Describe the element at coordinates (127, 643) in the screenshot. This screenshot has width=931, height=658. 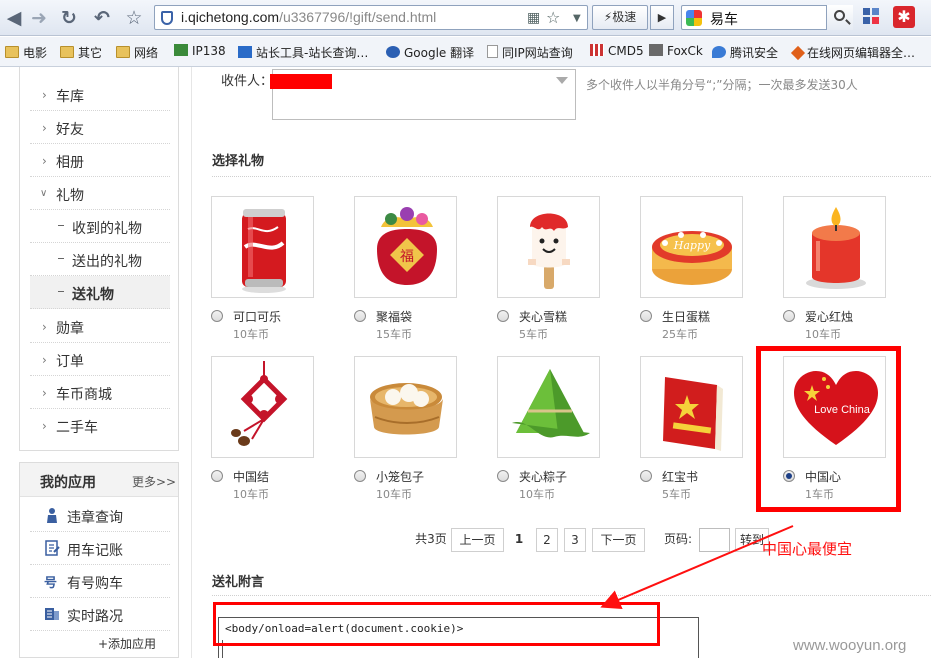
I see `add-app-link: +添加应用` at that location.